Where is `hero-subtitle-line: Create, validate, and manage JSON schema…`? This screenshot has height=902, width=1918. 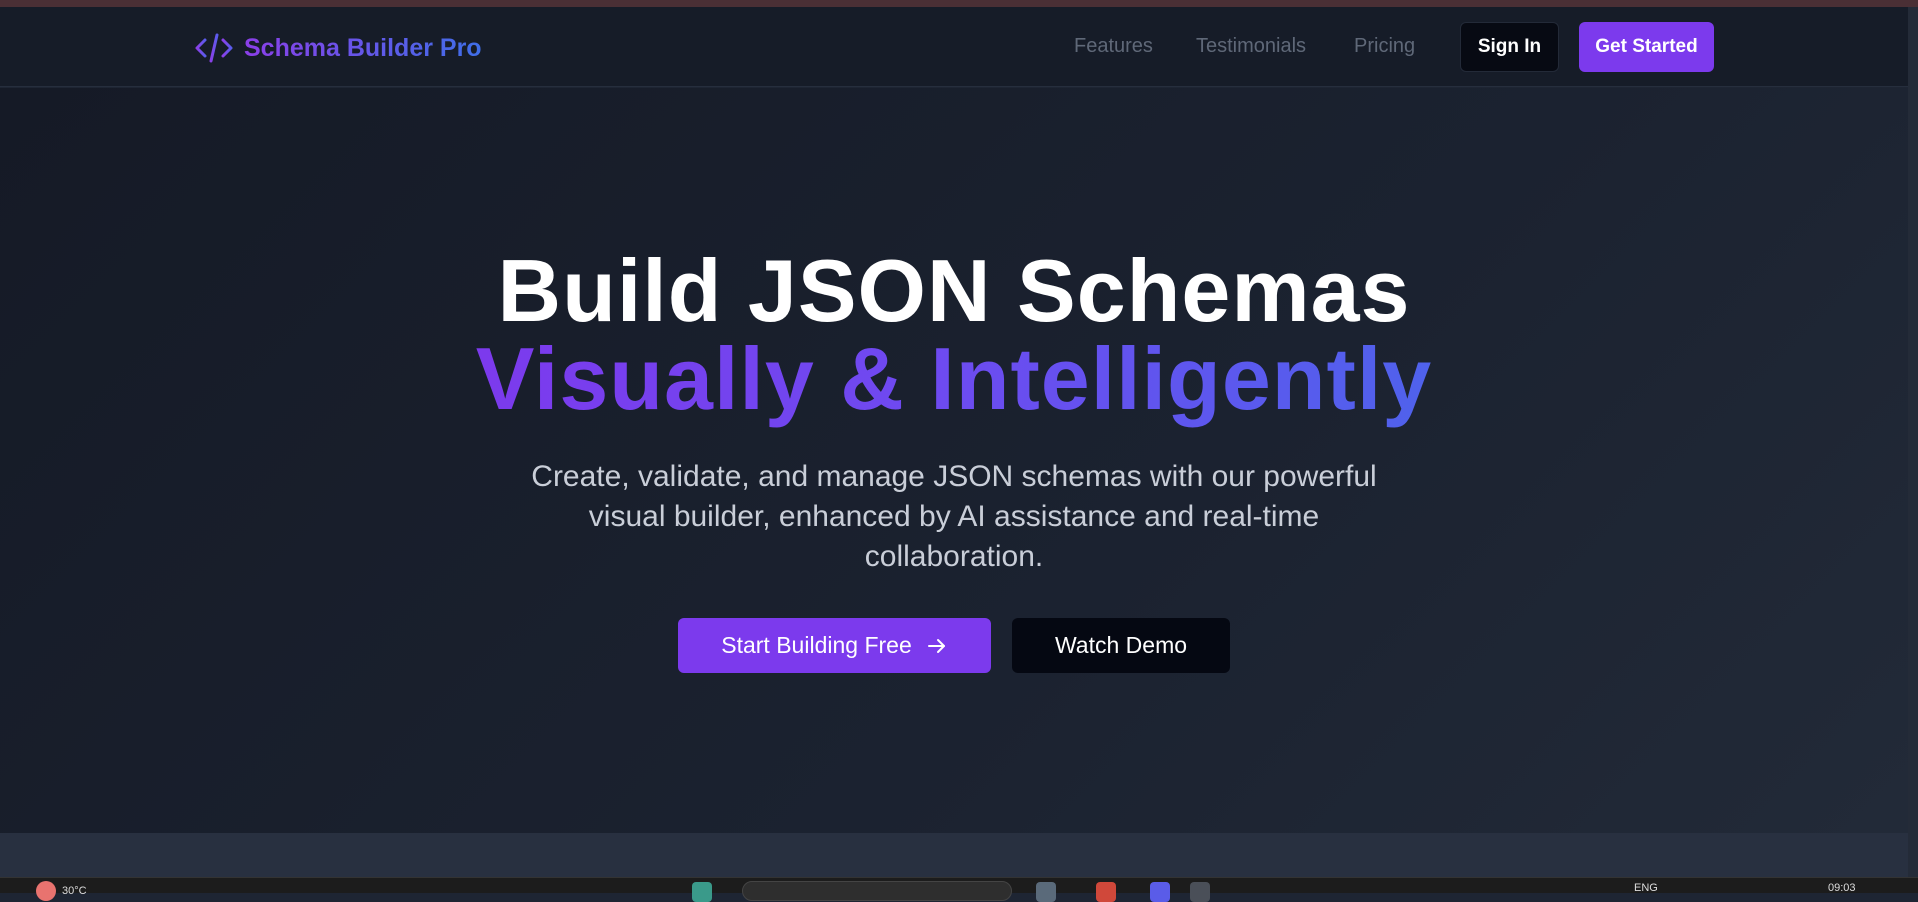
hero-subtitle-line: Create, validate, and manage JSON schema… is located at coordinates (954, 476).